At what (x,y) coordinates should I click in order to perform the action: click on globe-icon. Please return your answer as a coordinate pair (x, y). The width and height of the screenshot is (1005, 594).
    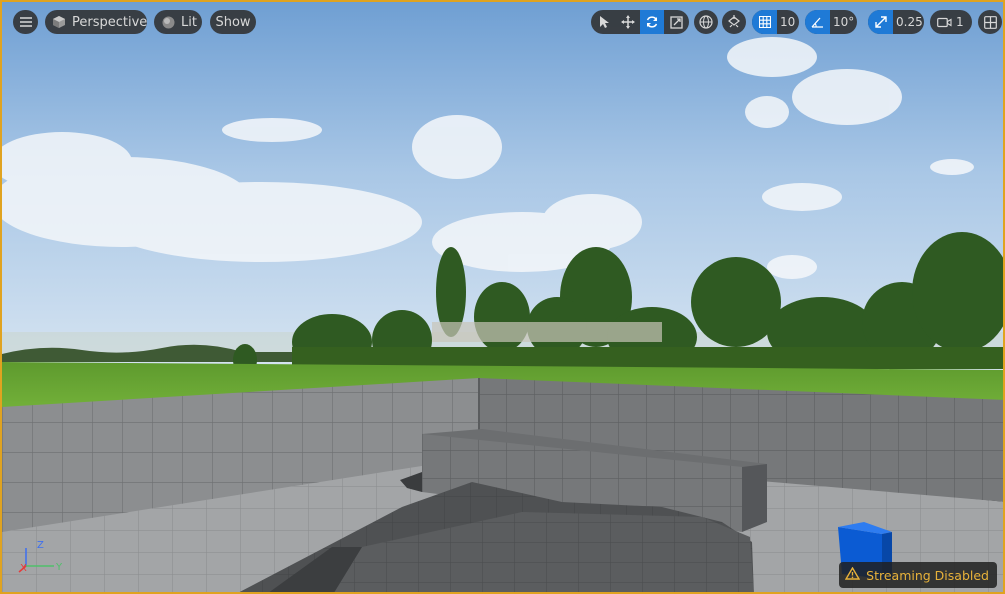
    Looking at the image, I should click on (706, 22).